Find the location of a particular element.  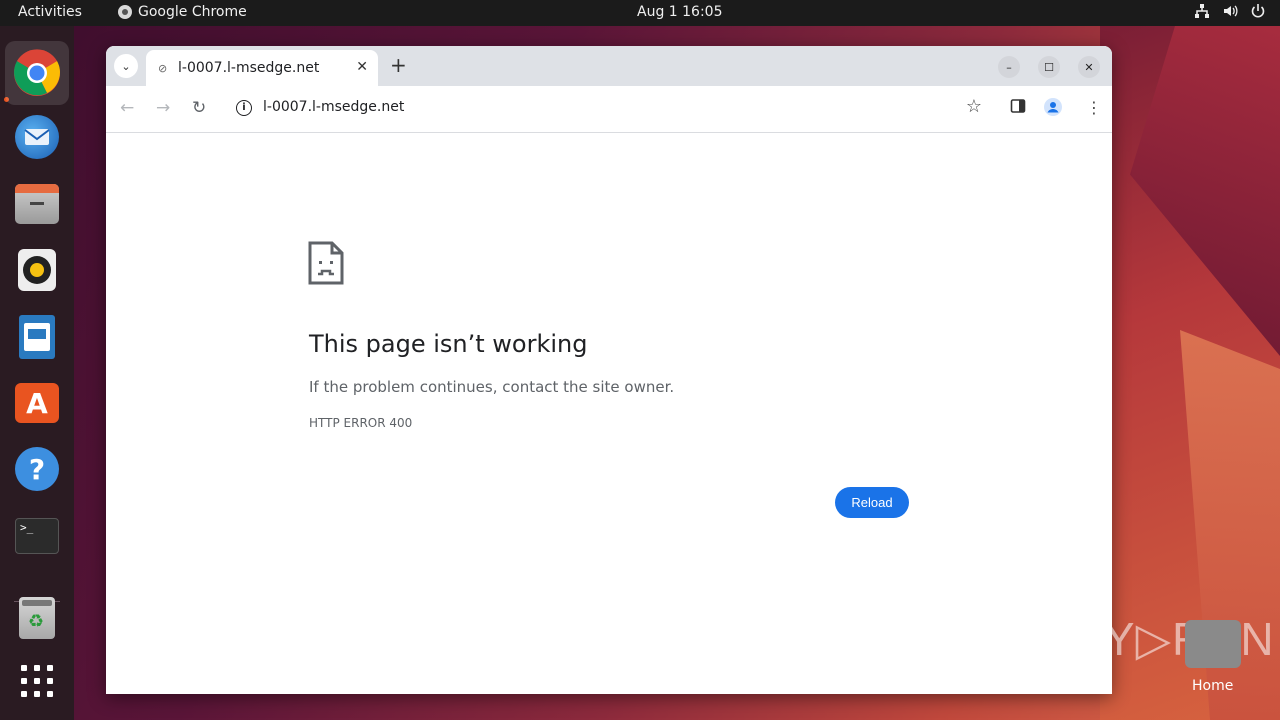

close-window-button: ✕ is located at coordinates (1089, 67).